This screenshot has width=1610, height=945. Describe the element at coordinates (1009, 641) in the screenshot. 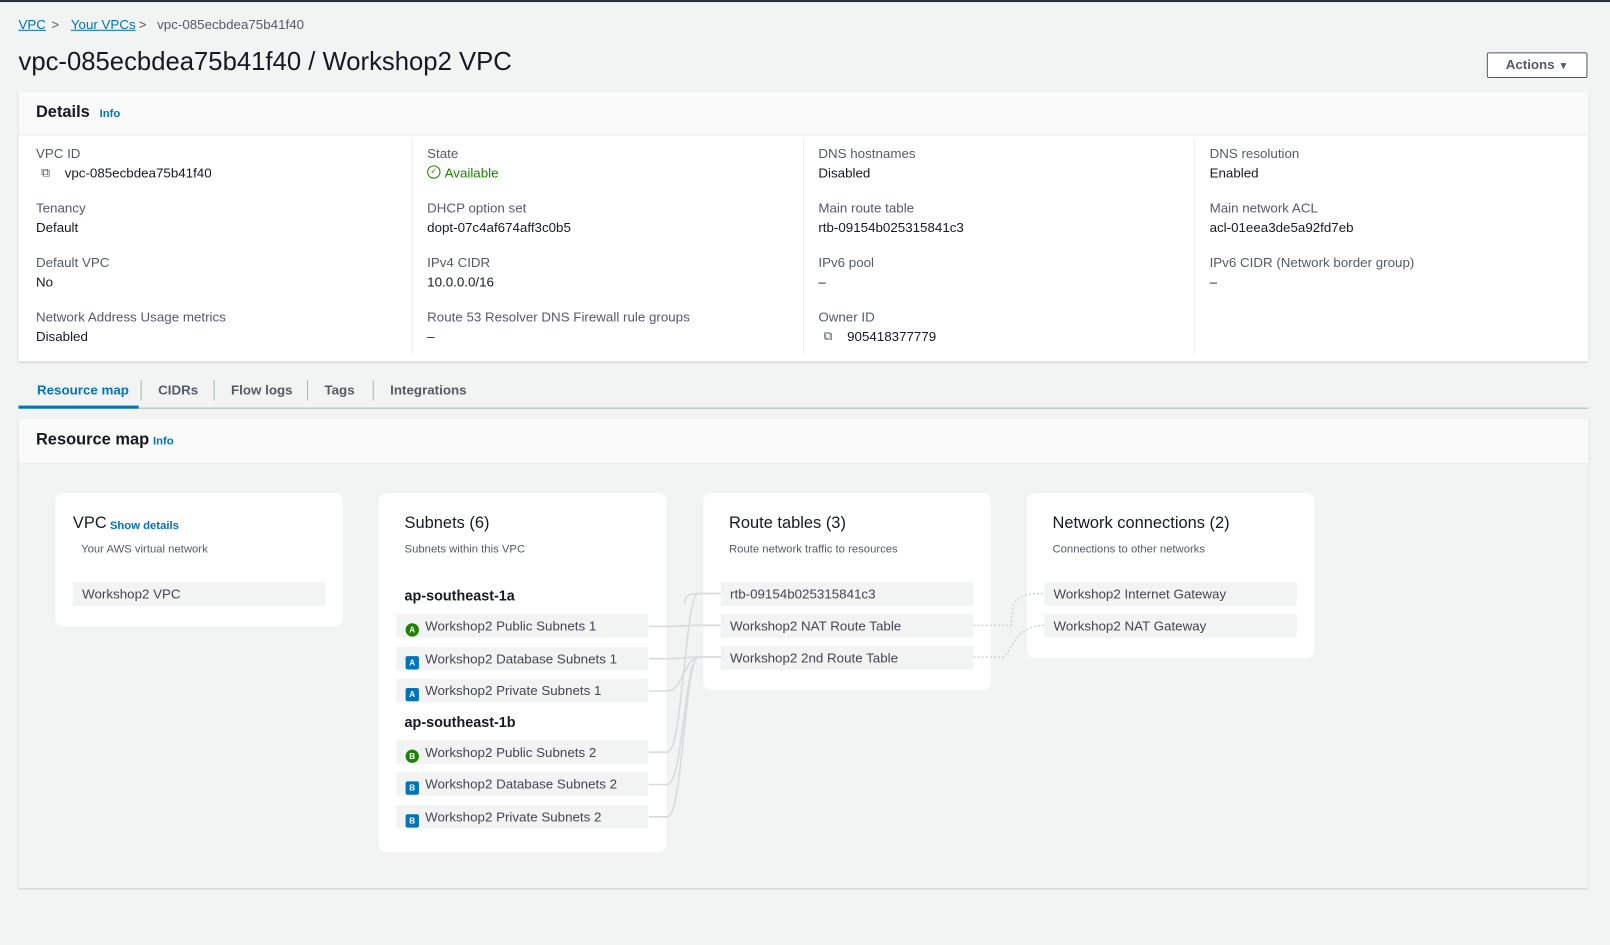

I see `route-natgw-connector` at that location.